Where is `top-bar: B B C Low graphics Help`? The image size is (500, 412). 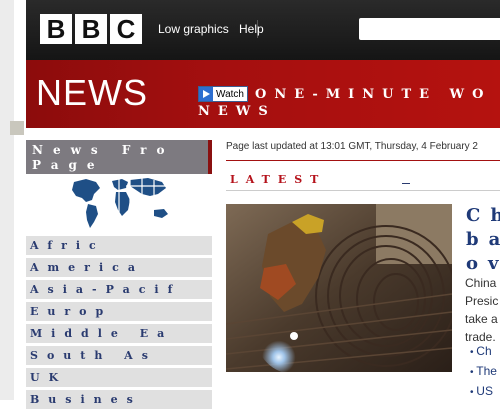
top-bar: B B C Low graphics Help is located at coordinates (263, 30).